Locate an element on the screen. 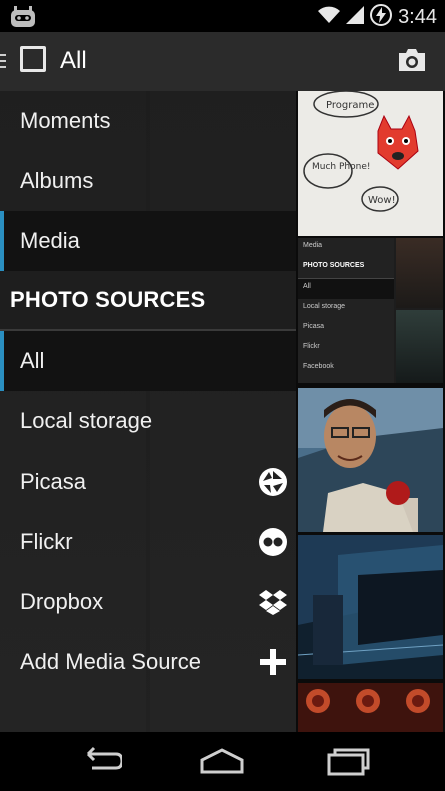 The height and width of the screenshot is (791, 445). preview-item-local: Local storage is located at coordinates (324, 306).